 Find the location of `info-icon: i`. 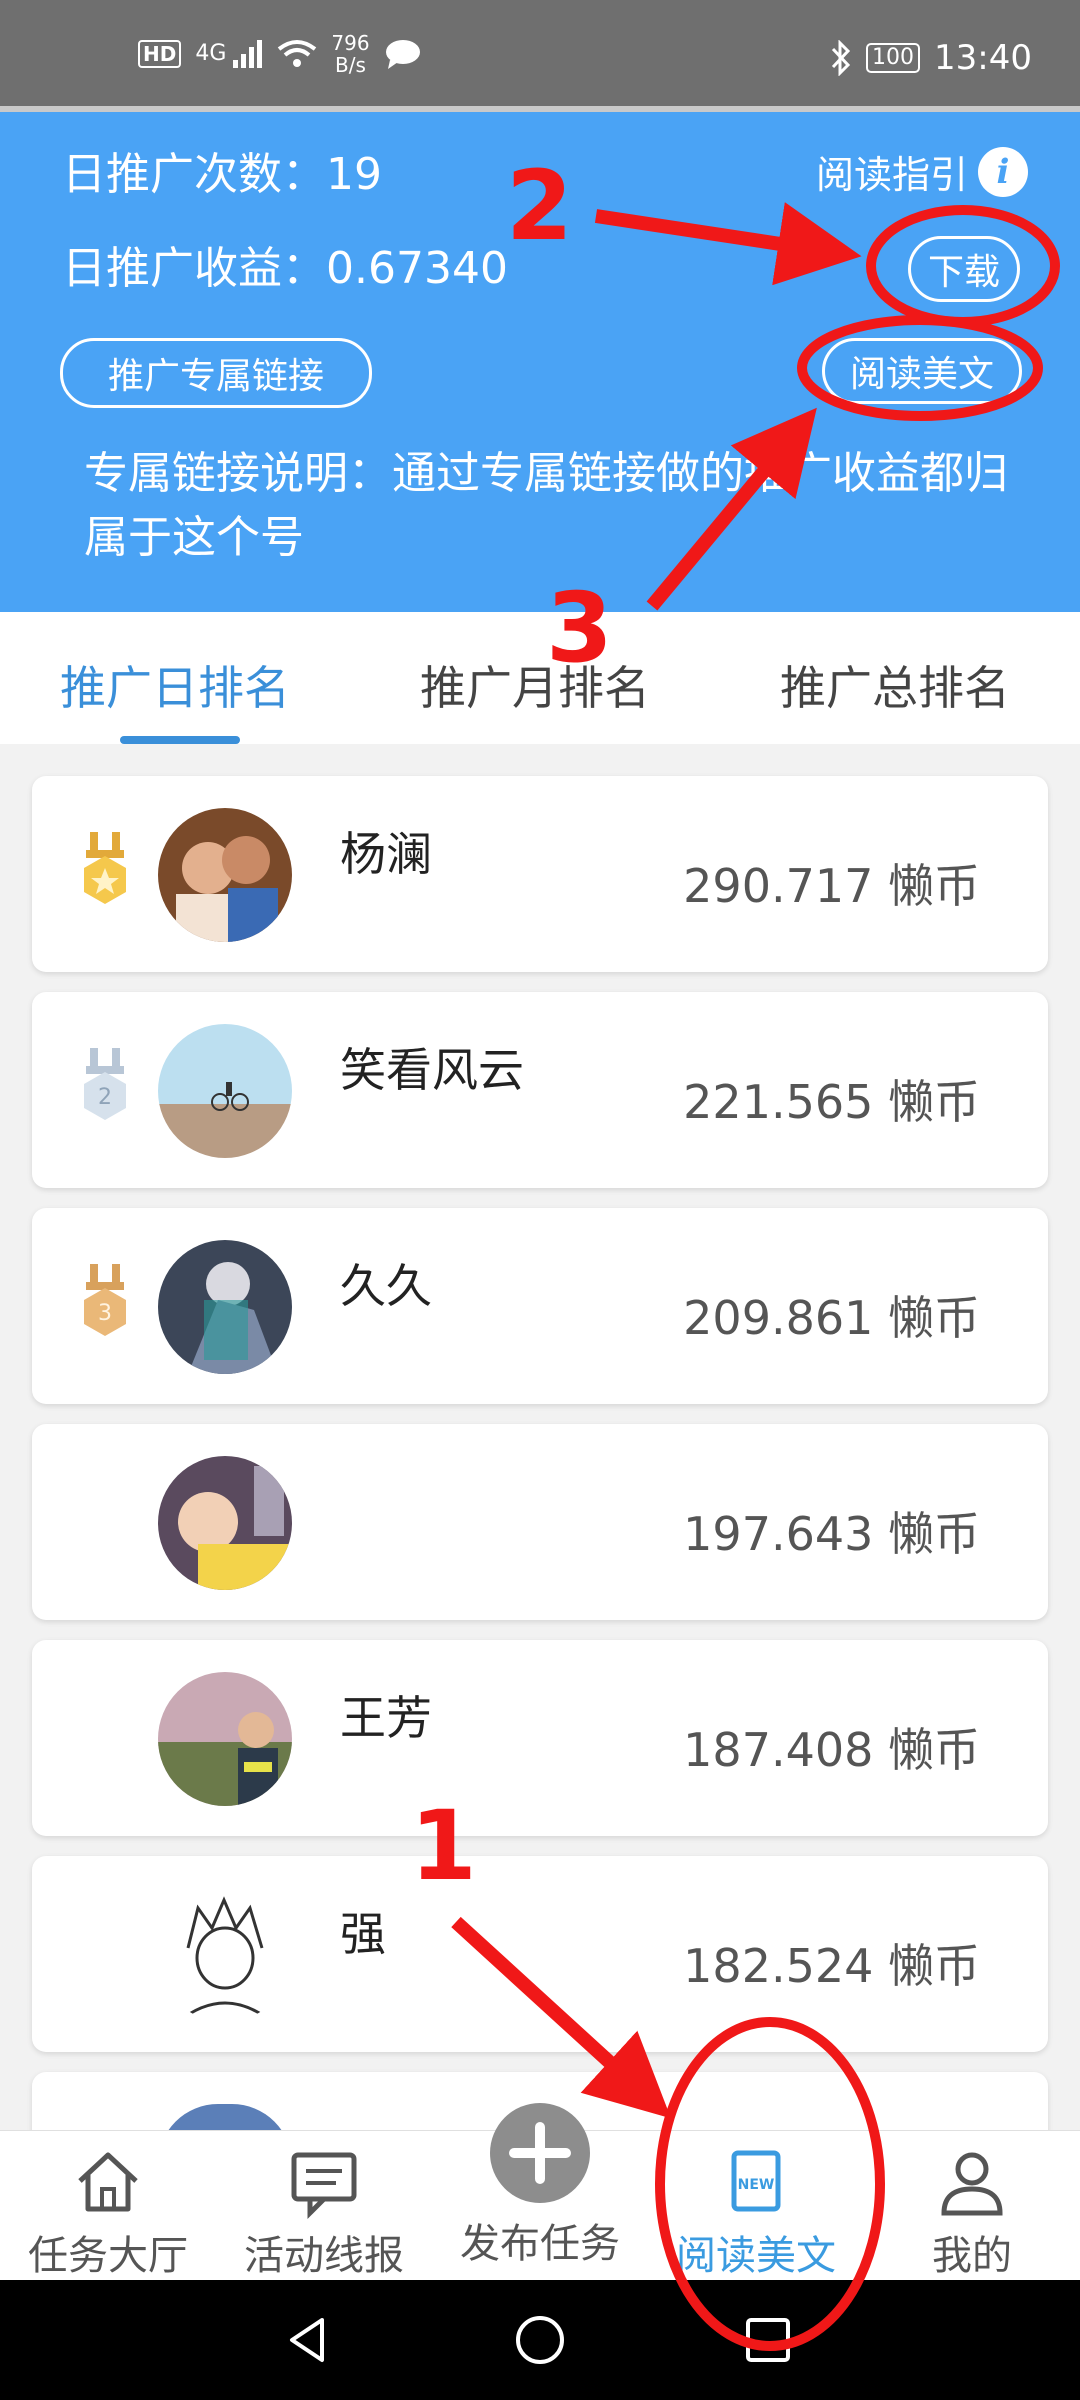

info-icon: i is located at coordinates (1003, 171).